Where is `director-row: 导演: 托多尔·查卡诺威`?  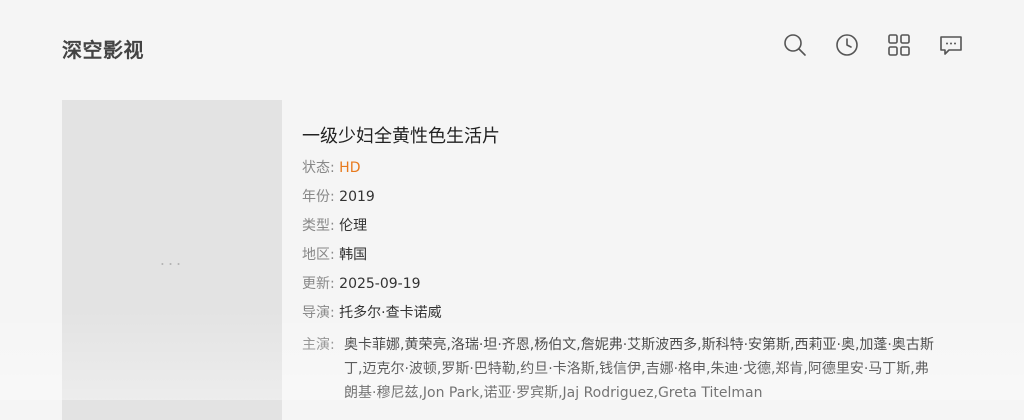 director-row: 导演: 托多尔·查卡诺威 is located at coordinates (372, 313).